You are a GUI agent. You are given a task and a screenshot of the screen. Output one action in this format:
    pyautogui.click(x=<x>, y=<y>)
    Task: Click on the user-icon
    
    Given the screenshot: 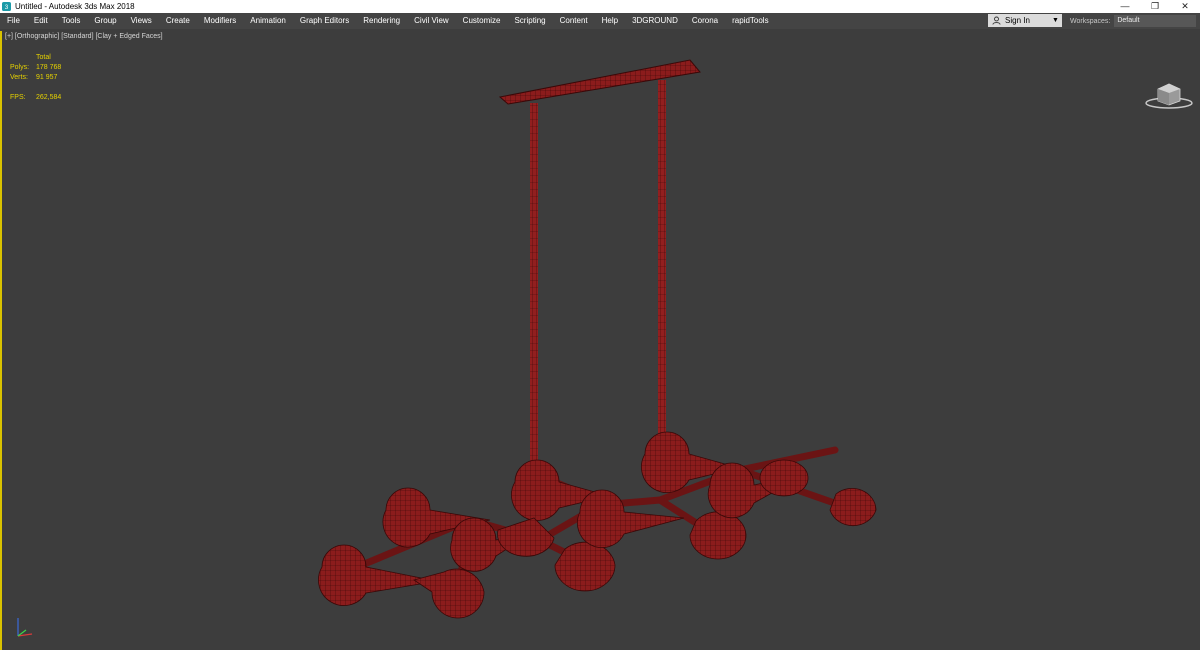 What is the action you would take?
    pyautogui.click(x=996, y=20)
    